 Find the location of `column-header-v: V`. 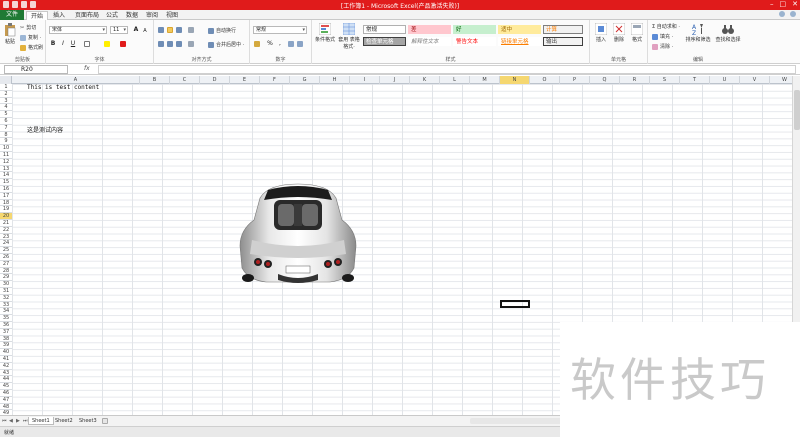

column-header-v: V is located at coordinates (755, 80).